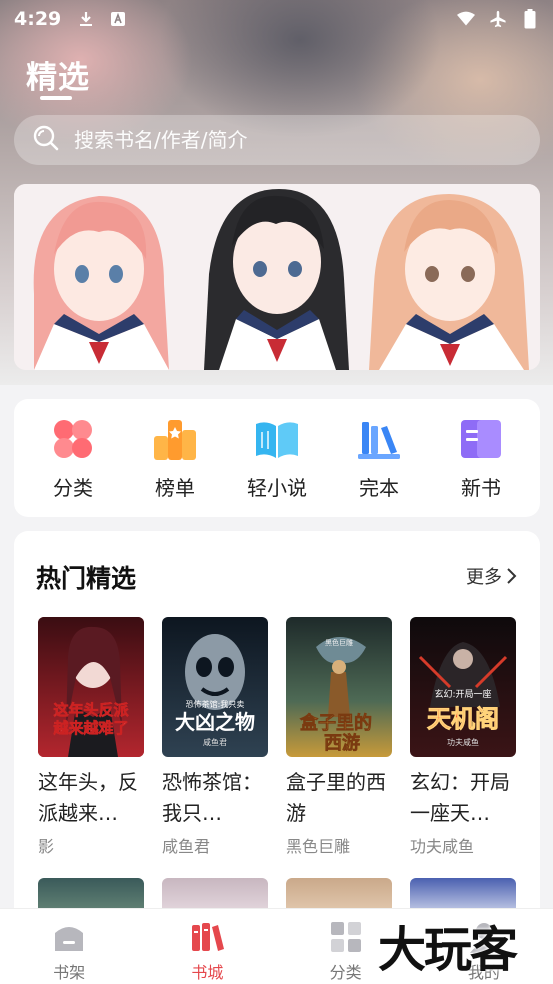  What do you see at coordinates (118, 19) in the screenshot?
I see `a-notification-icon` at bounding box center [118, 19].